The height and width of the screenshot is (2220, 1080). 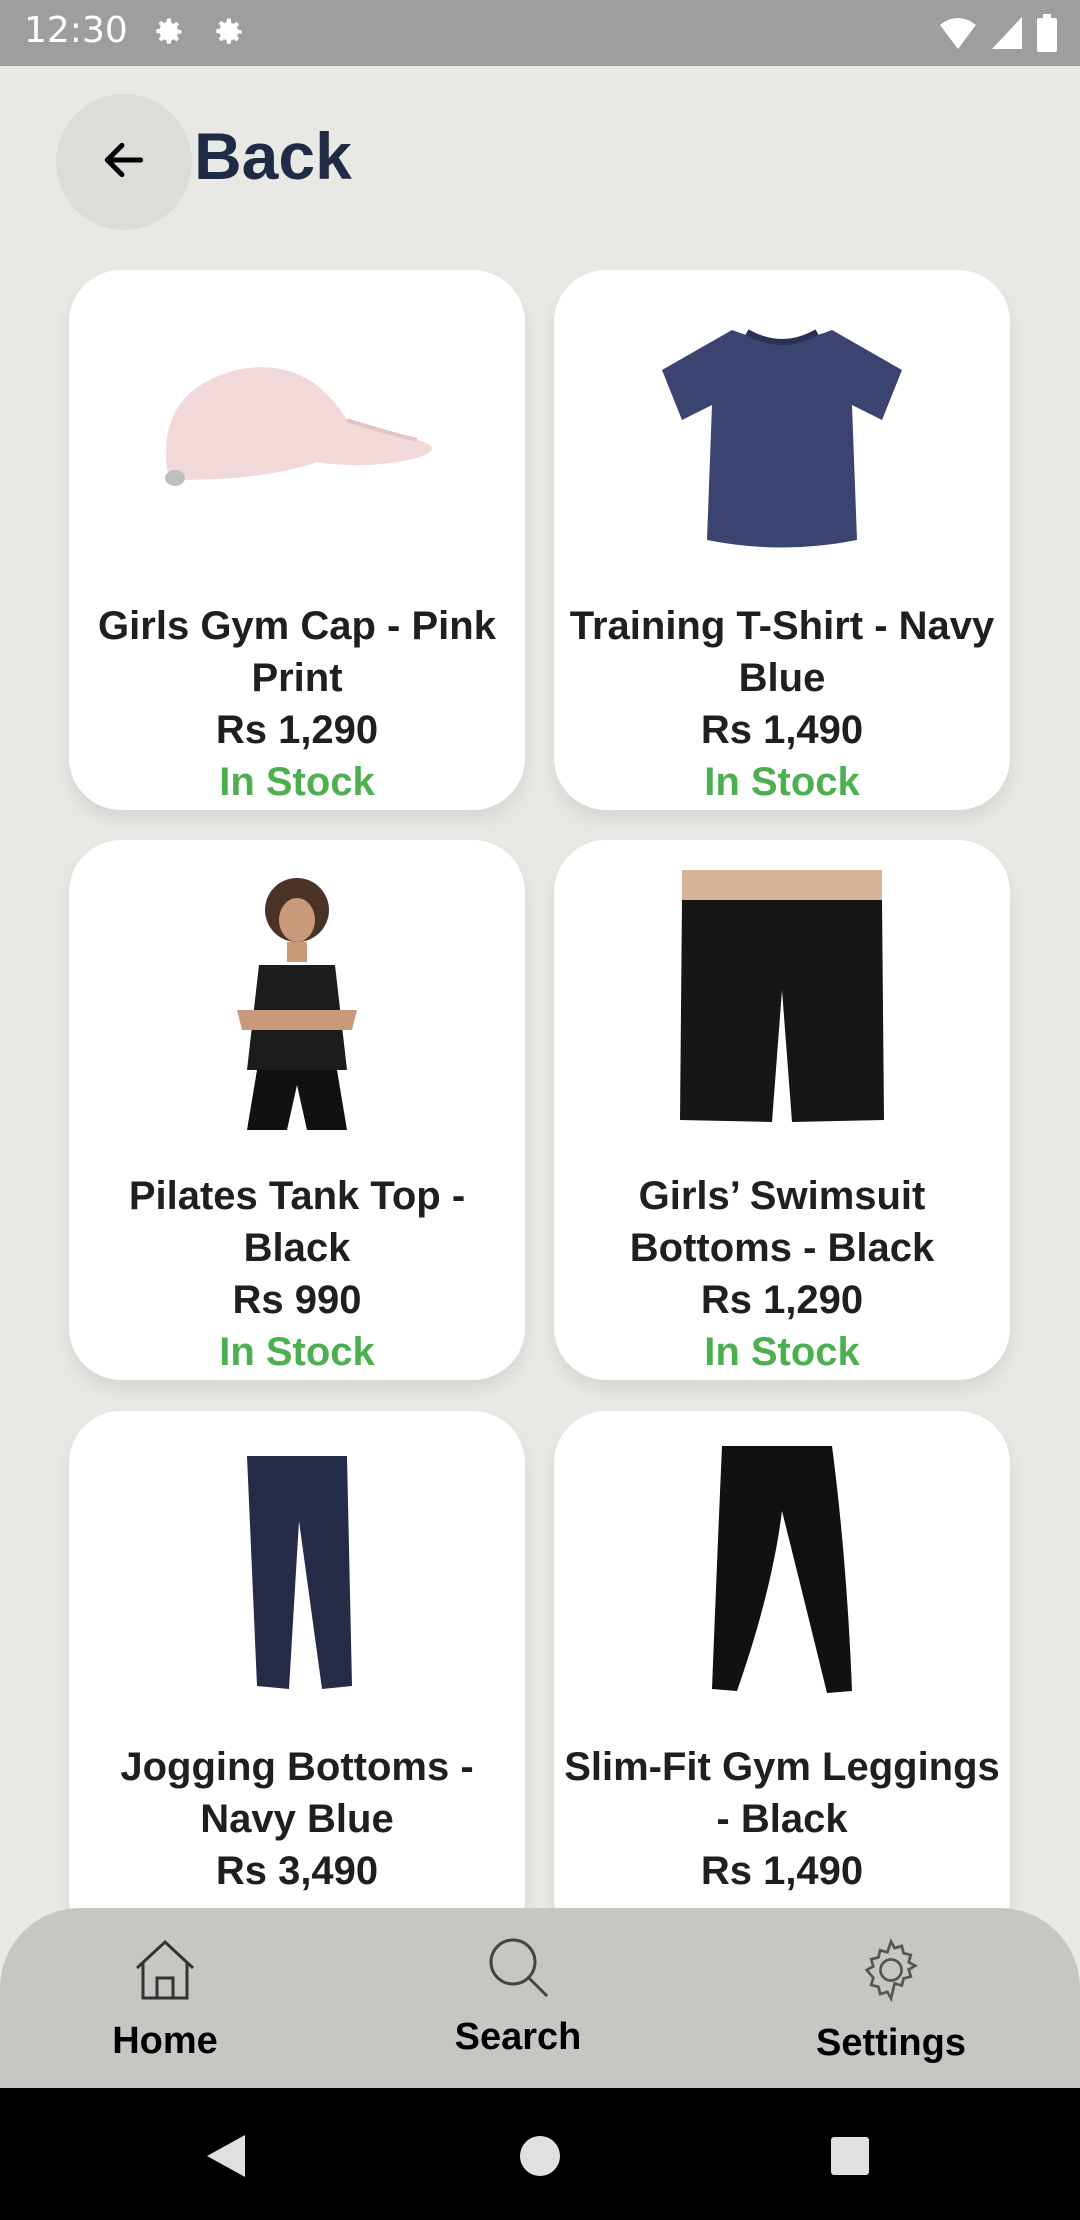 What do you see at coordinates (782, 1222) in the screenshot?
I see `product-name: Girls’ Swimsuit Bottoms - Black` at bounding box center [782, 1222].